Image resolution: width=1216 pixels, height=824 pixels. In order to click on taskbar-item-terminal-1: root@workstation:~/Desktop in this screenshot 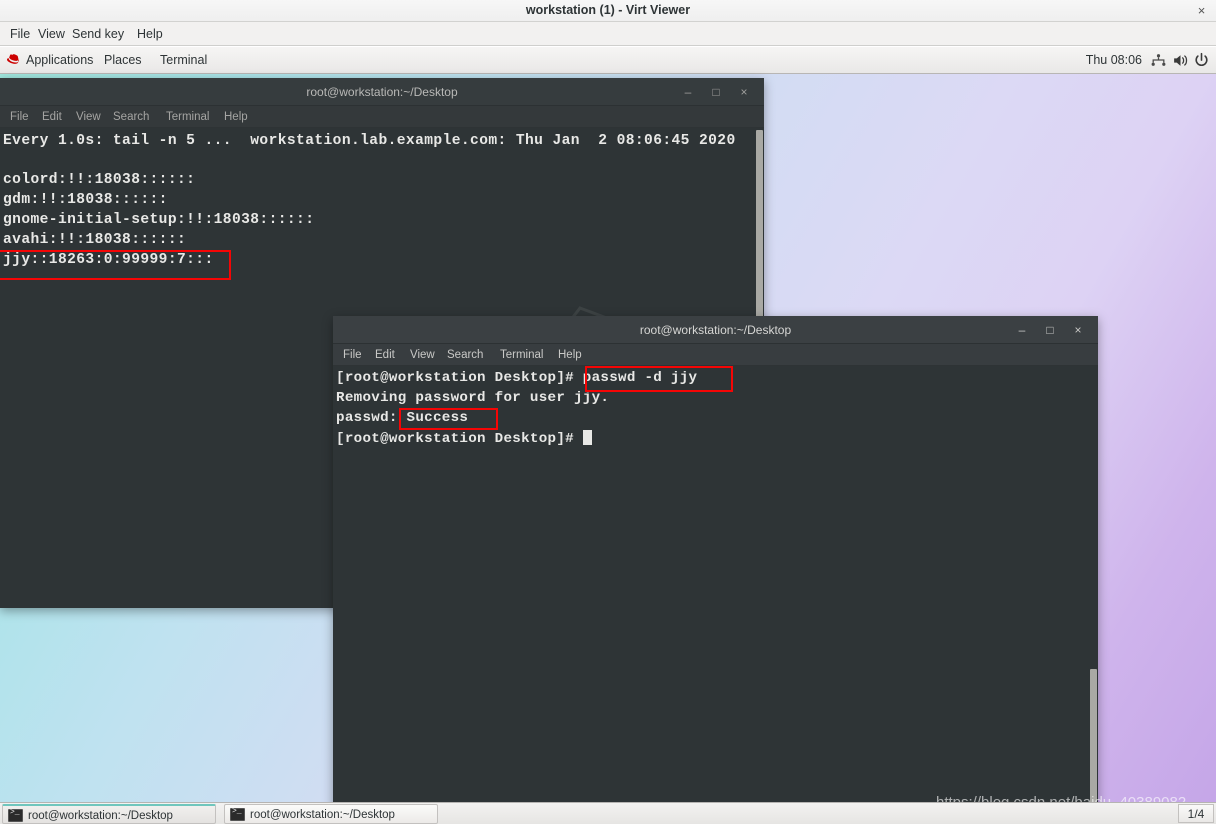, I will do `click(109, 814)`.